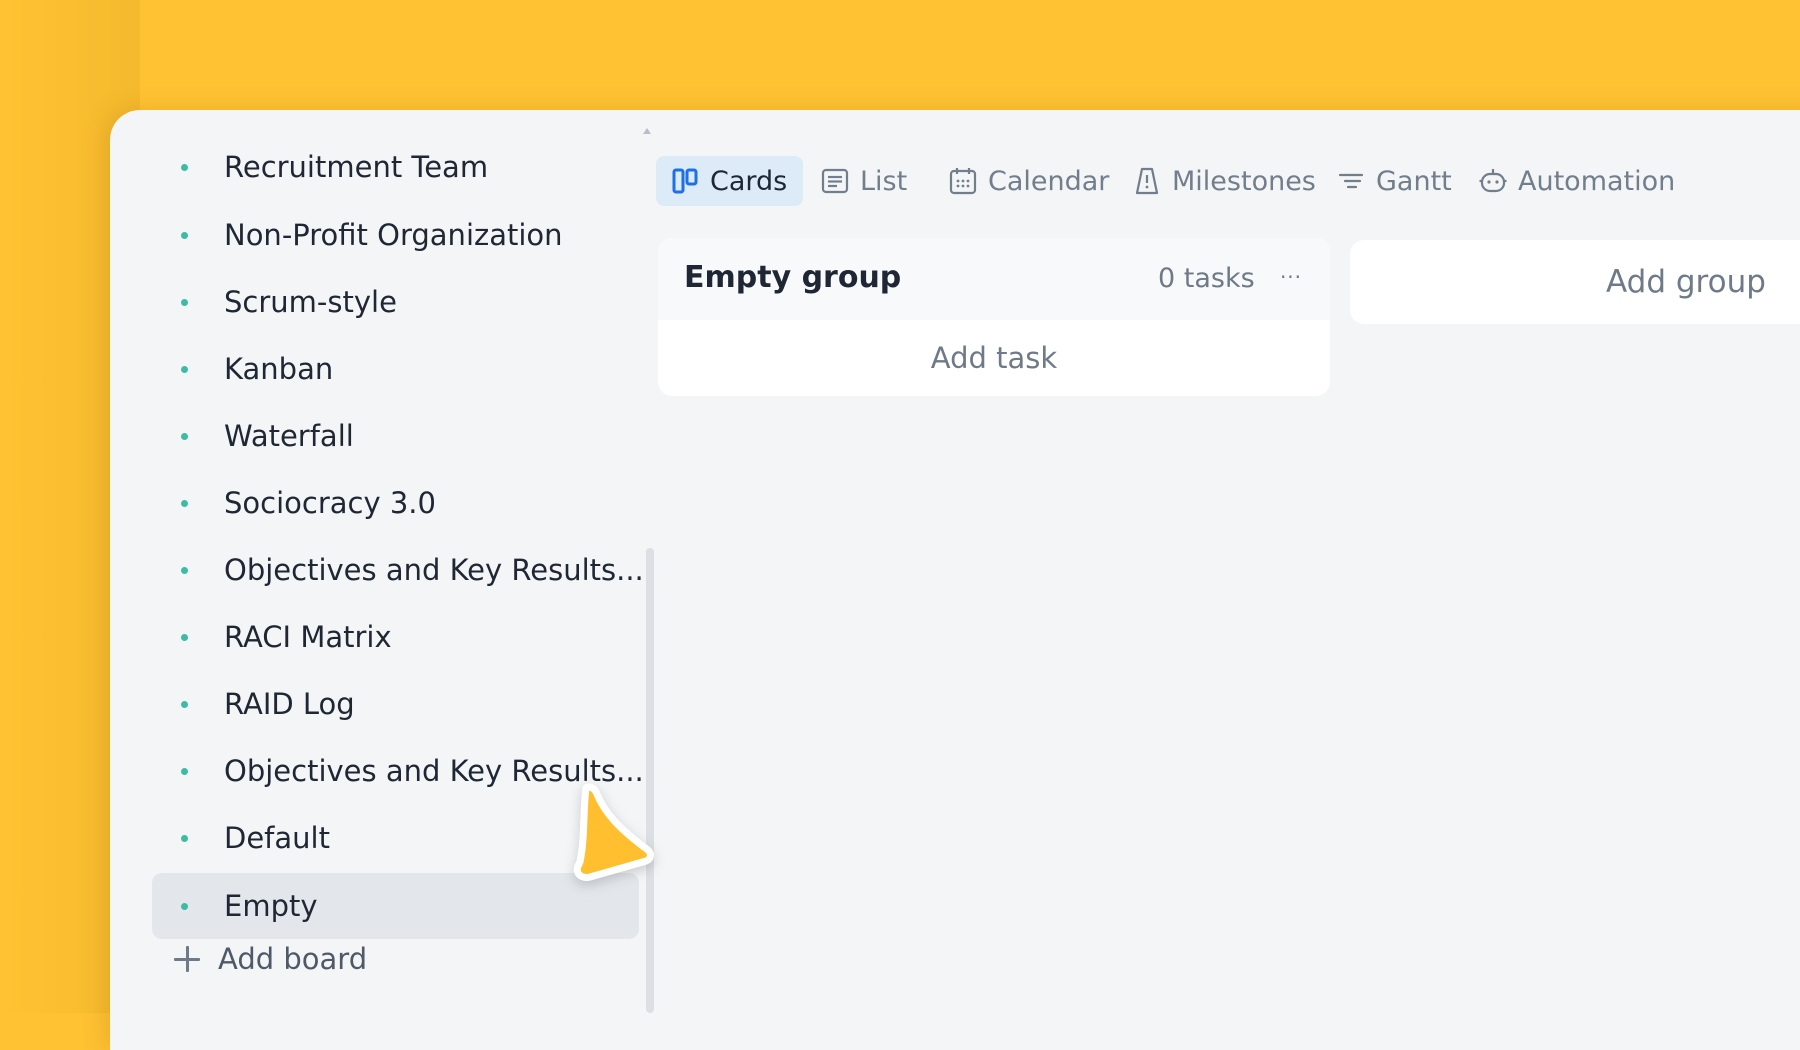  I want to click on add-board-button: Add board, so click(270, 959).